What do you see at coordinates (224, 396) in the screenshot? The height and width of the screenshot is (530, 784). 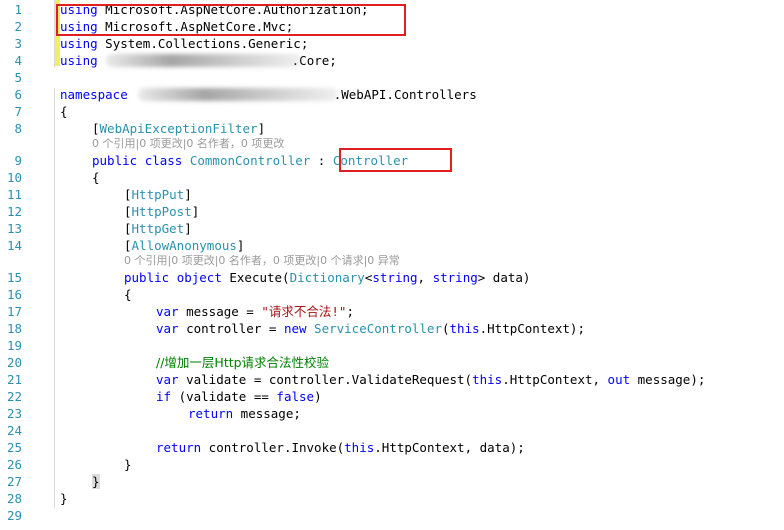 I see `code-text: (validate ==` at bounding box center [224, 396].